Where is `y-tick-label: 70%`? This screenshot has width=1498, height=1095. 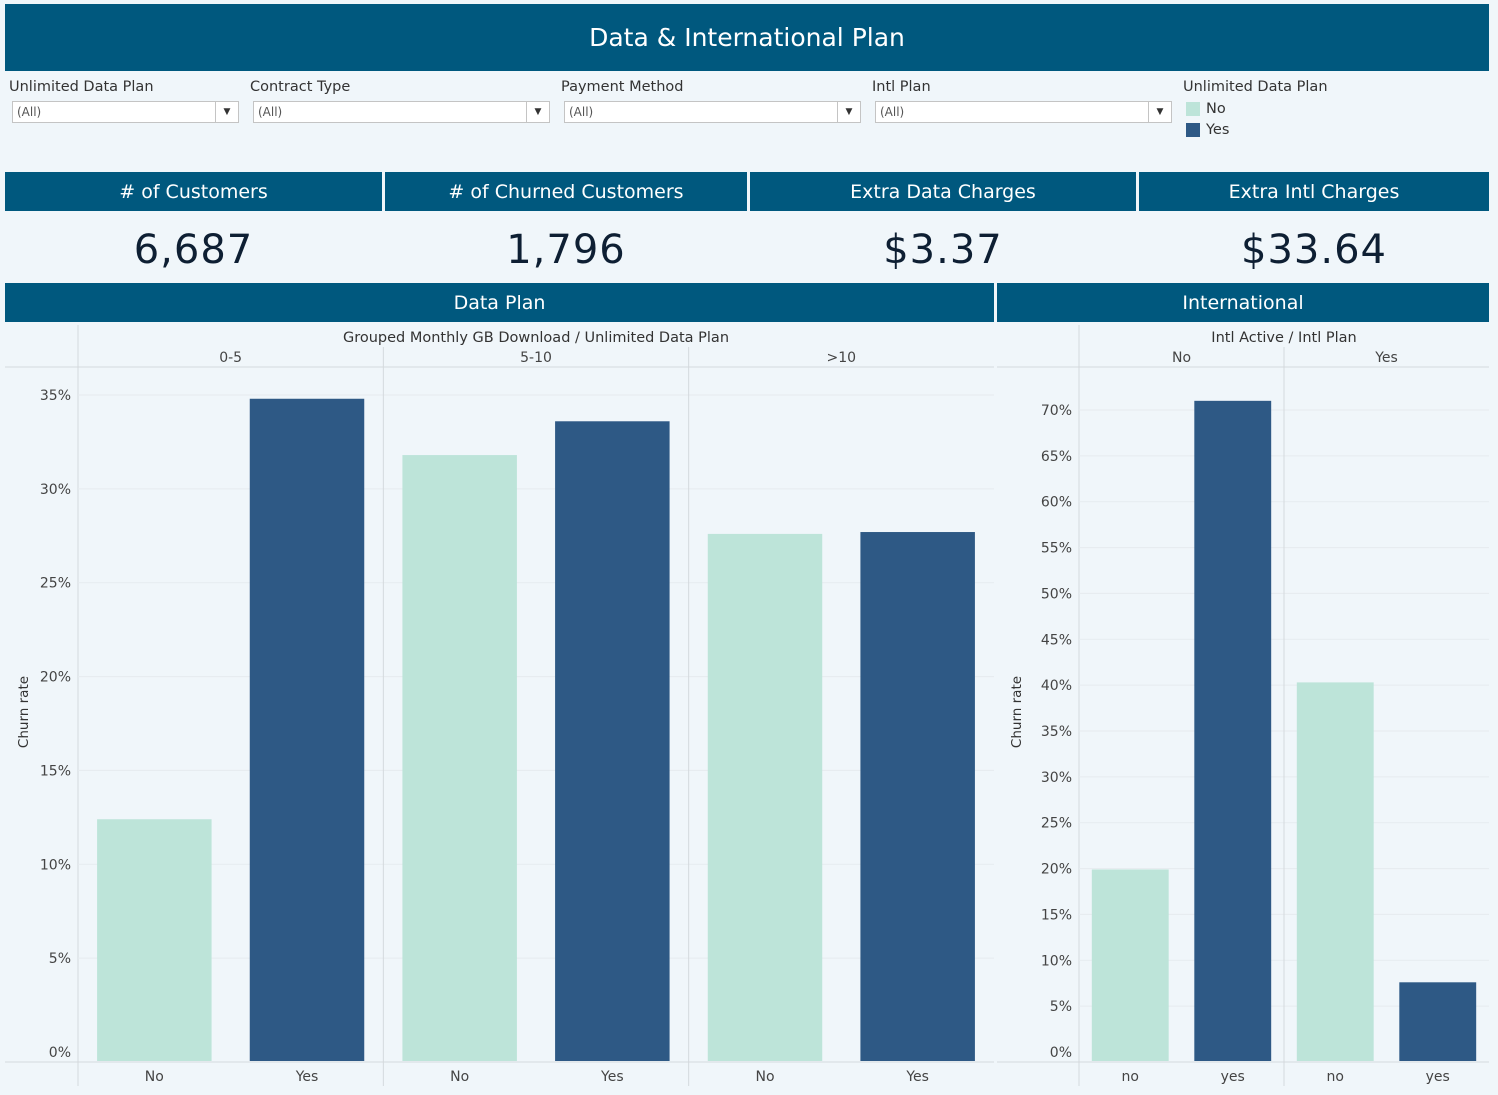
y-tick-label: 70% is located at coordinates (1056, 411).